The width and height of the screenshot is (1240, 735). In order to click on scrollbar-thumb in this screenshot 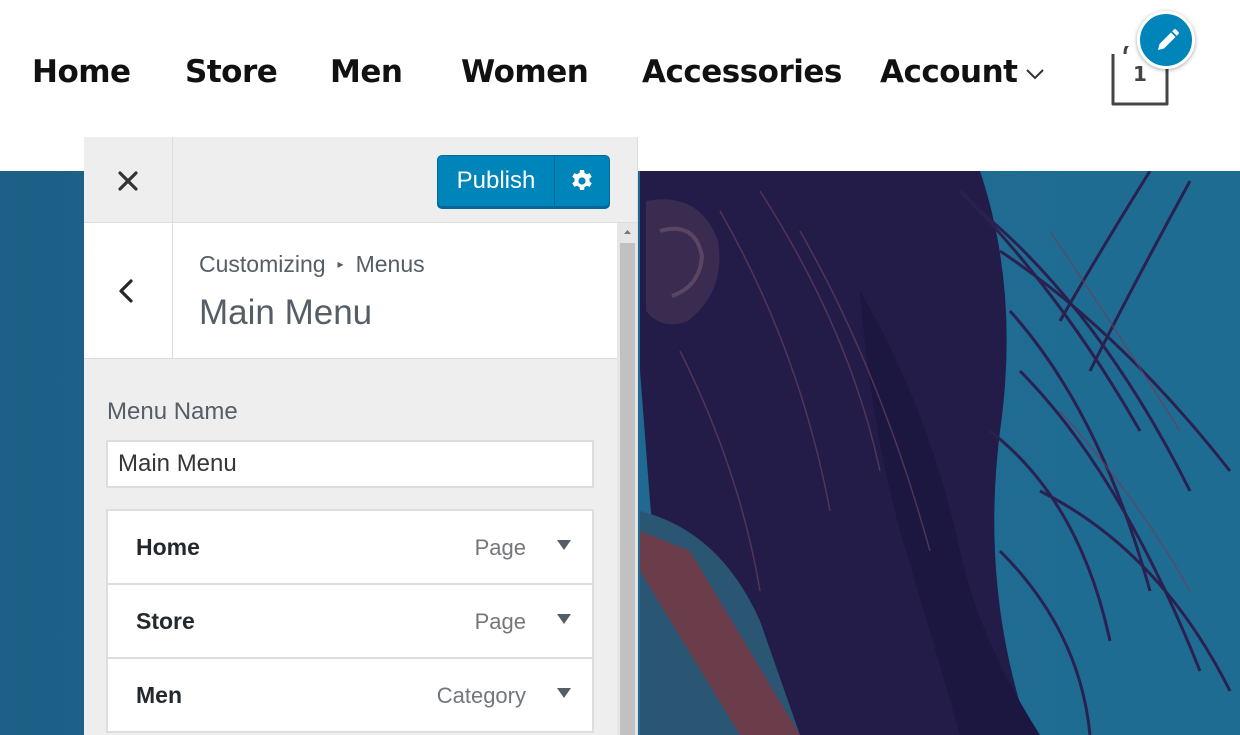, I will do `click(627, 489)`.